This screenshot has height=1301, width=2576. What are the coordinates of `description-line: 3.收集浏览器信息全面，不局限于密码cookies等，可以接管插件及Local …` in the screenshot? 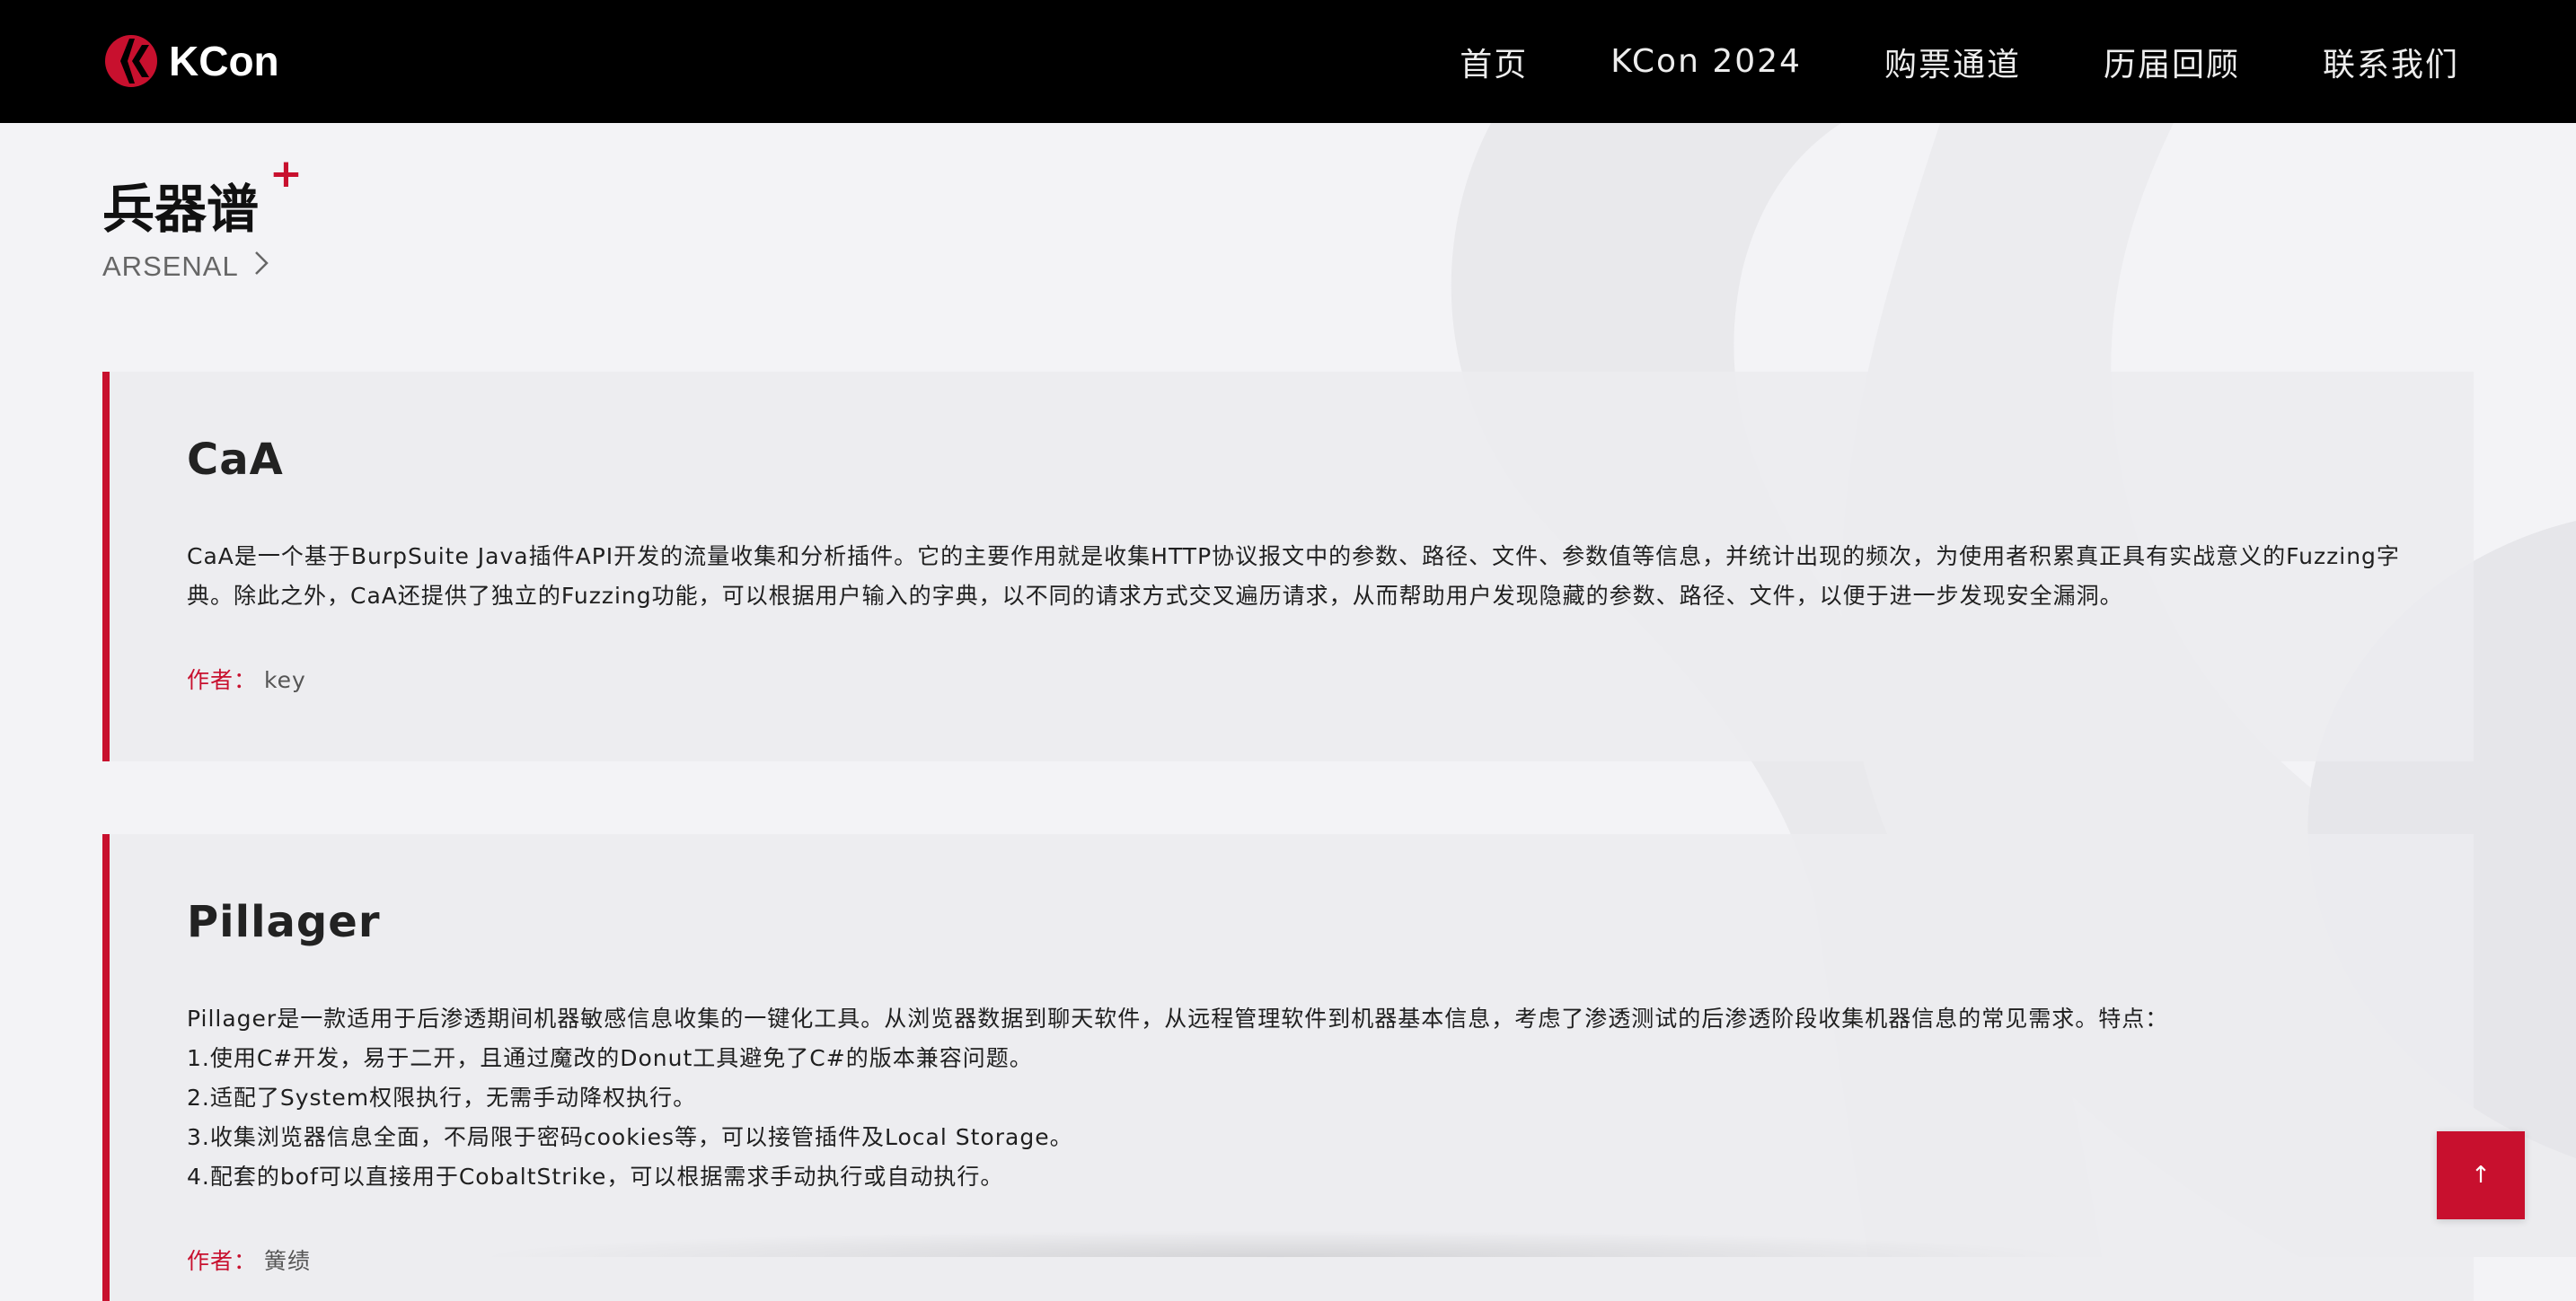 It's located at (630, 1137).